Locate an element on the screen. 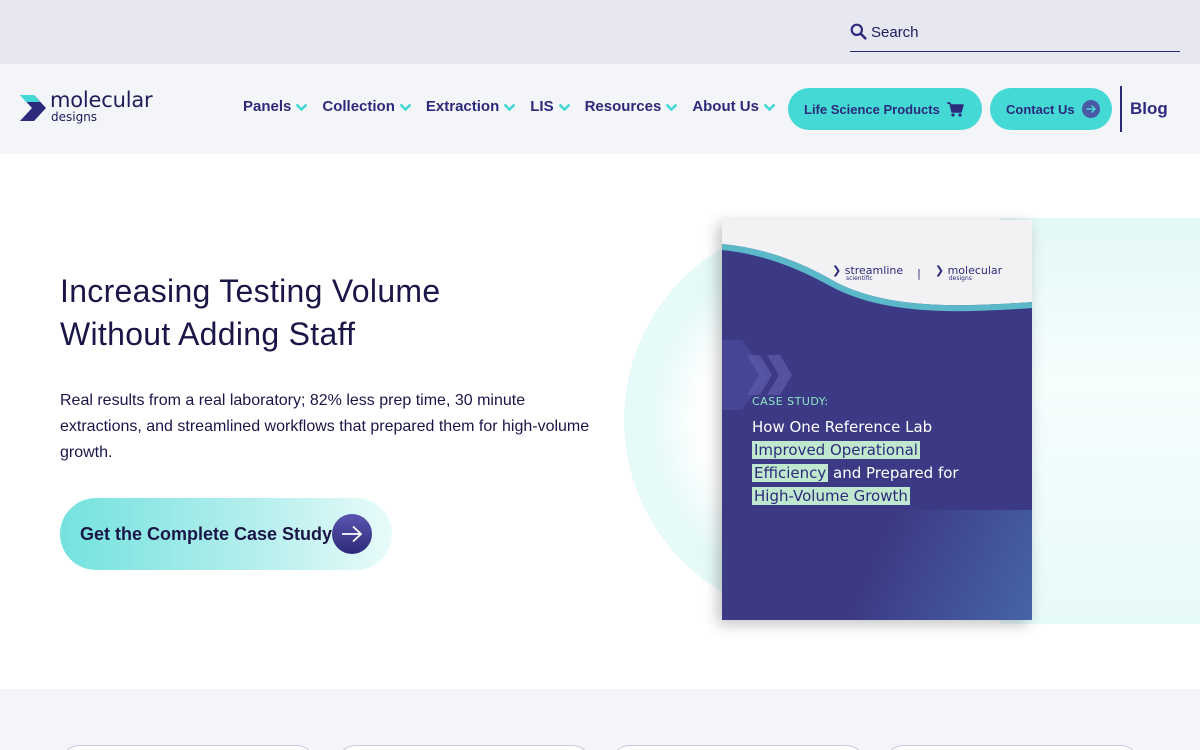  nav-extraction-label: Extraction is located at coordinates (462, 106).